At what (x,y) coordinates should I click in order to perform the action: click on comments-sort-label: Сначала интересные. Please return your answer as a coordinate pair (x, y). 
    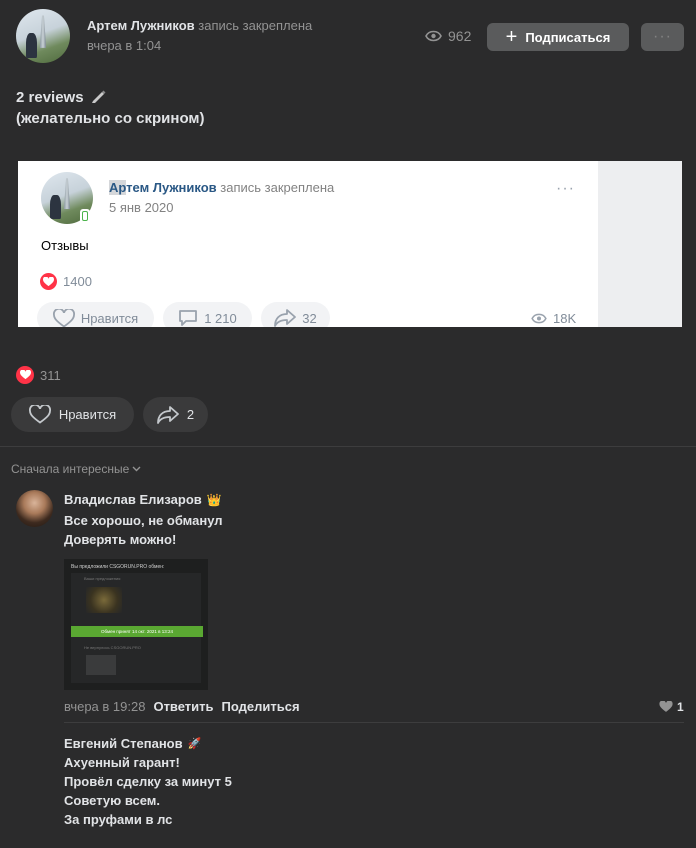
    Looking at the image, I should click on (70, 469).